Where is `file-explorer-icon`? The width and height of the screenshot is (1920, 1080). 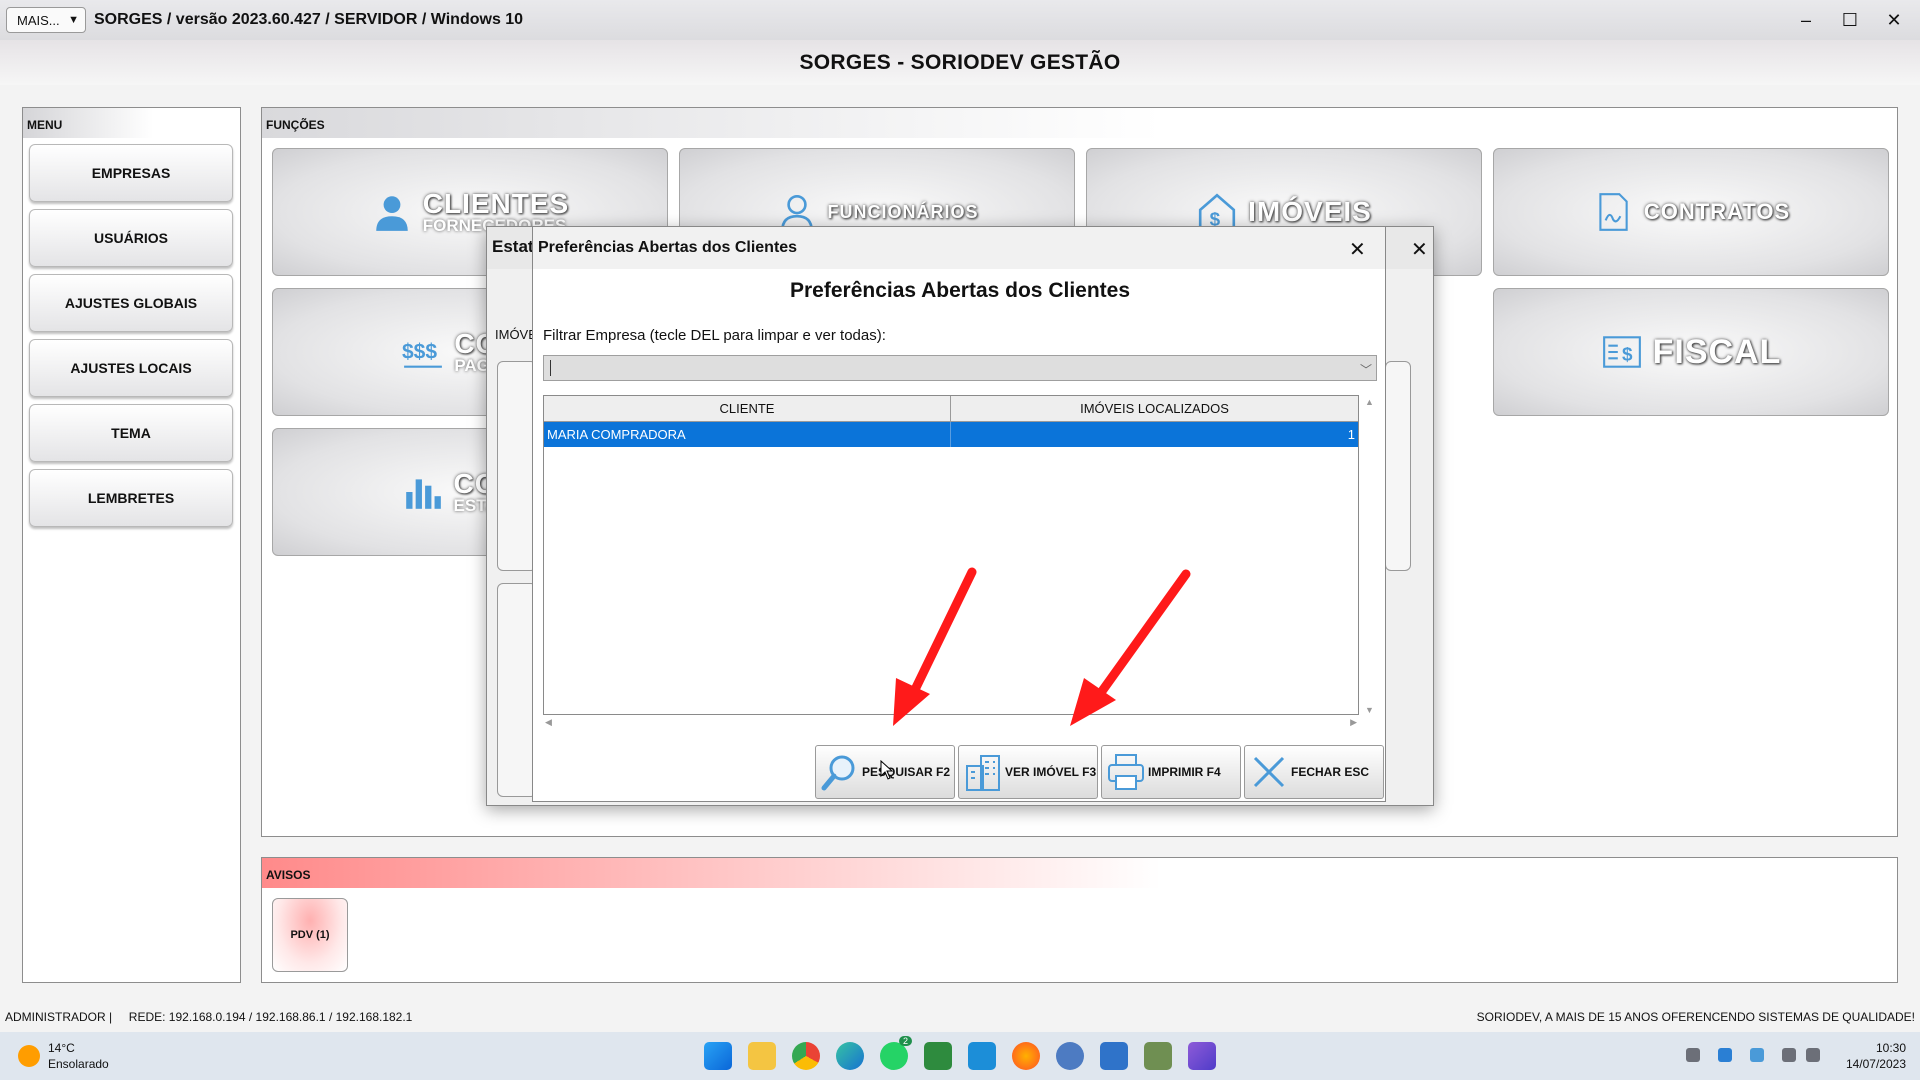 file-explorer-icon is located at coordinates (762, 1056).